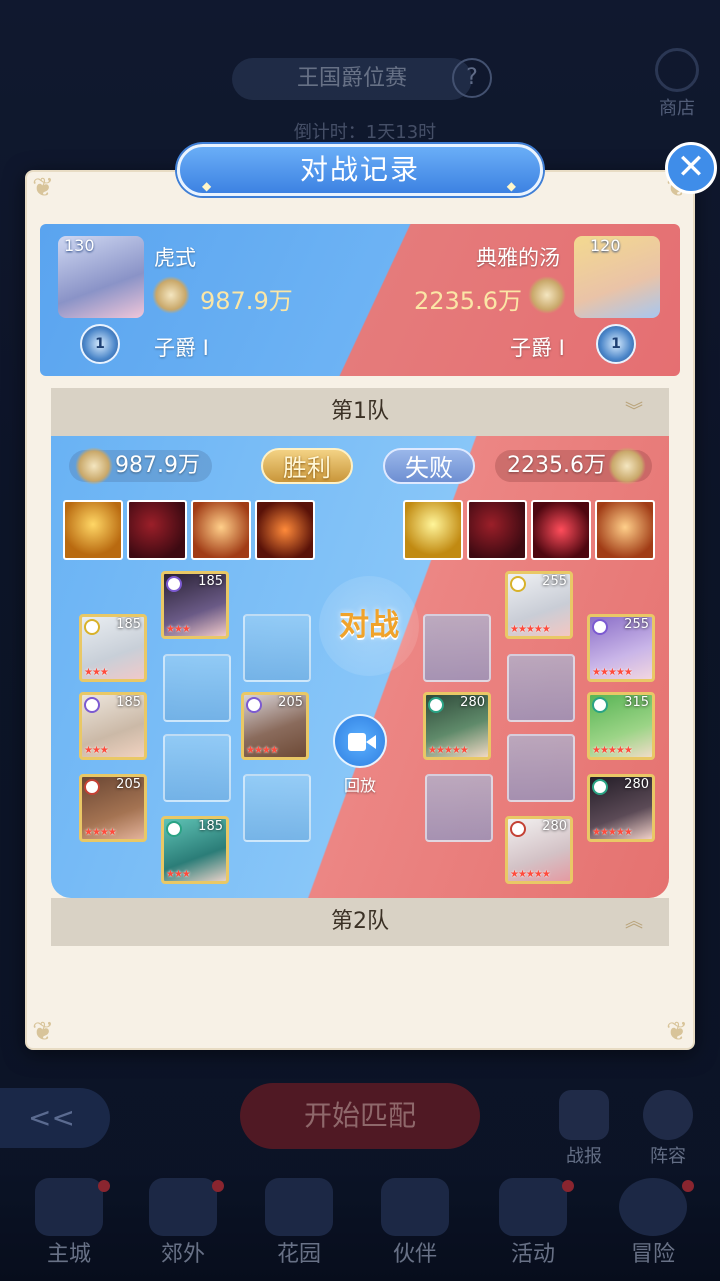  I want to click on left-team-power: 987.9万, so click(140, 466).